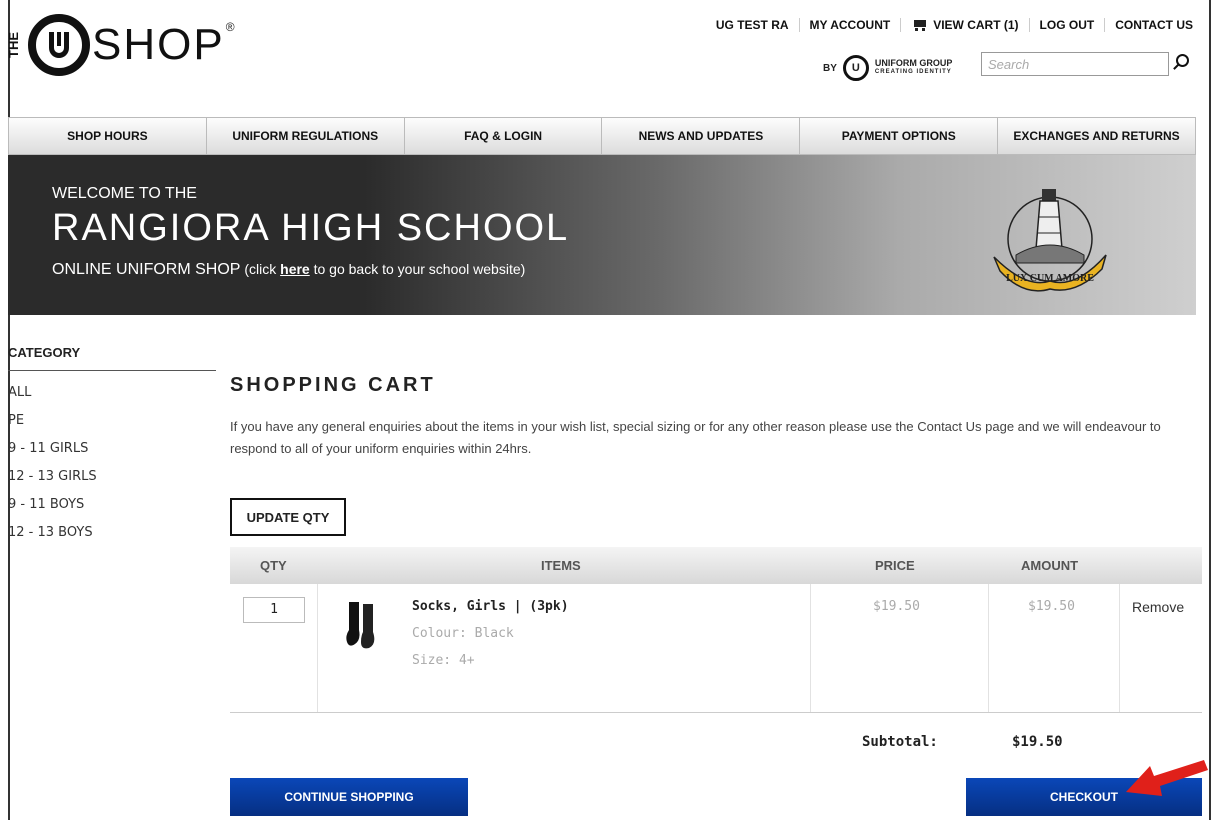  I want to click on uniform-group-logo-icon: U, so click(855, 68).